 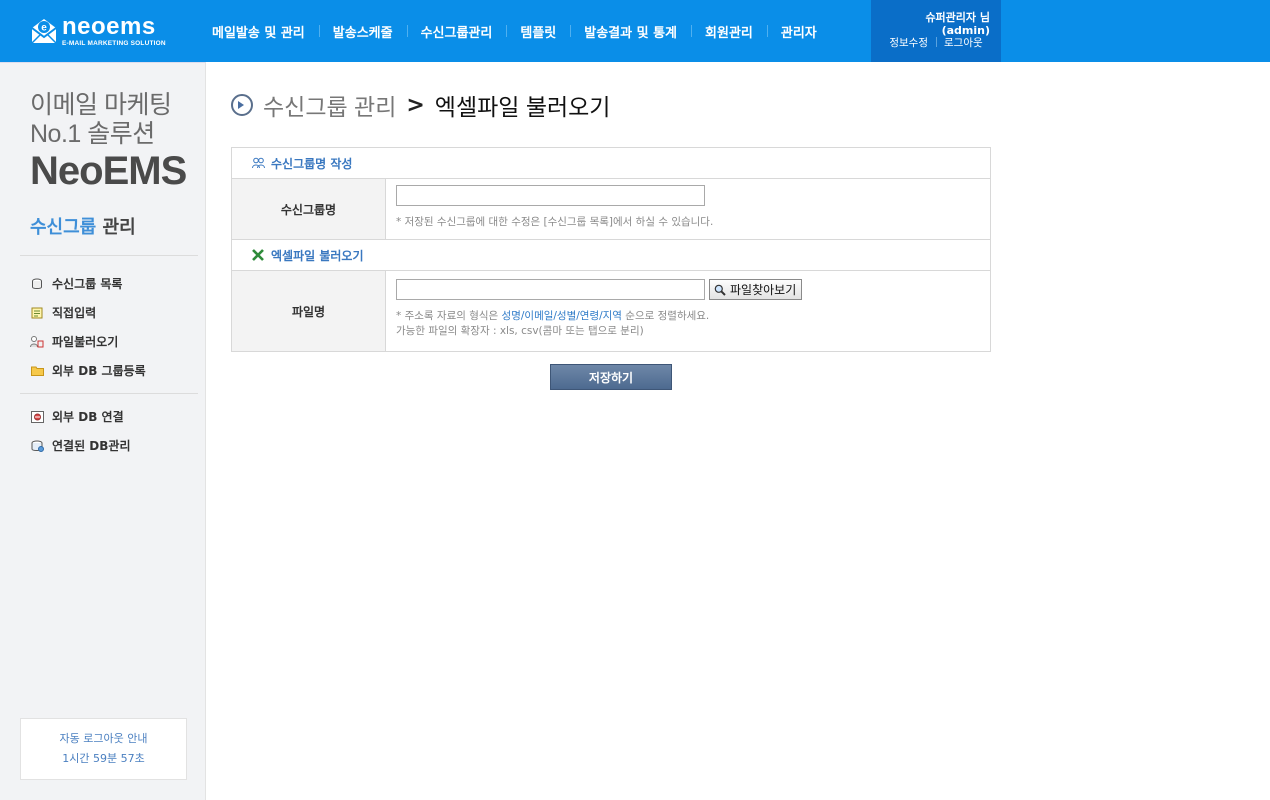 What do you see at coordinates (630, 31) in the screenshot?
I see `nav-results-stats: 발송결과 및 통계` at bounding box center [630, 31].